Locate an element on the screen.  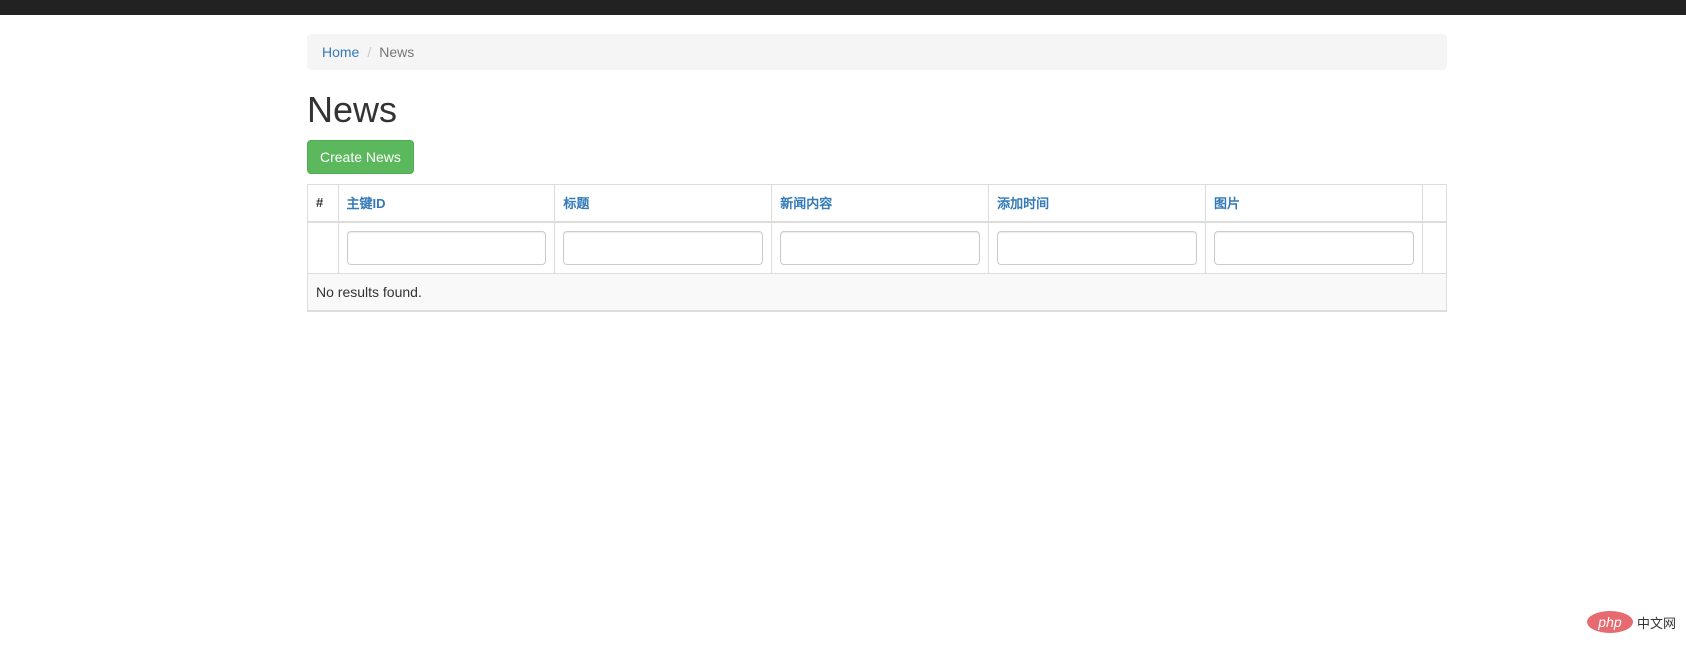
breadcrumb-home-link: Home is located at coordinates (340, 52).